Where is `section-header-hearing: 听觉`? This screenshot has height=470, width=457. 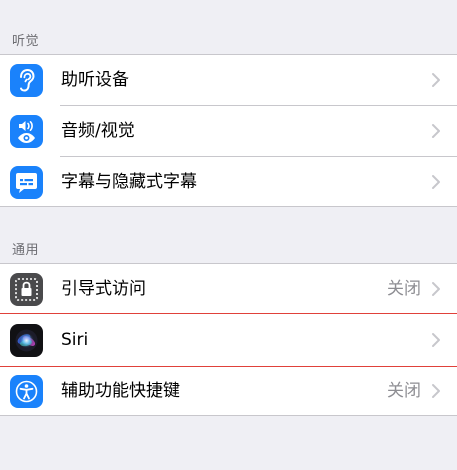
section-header-hearing: 听觉 is located at coordinates (26, 41).